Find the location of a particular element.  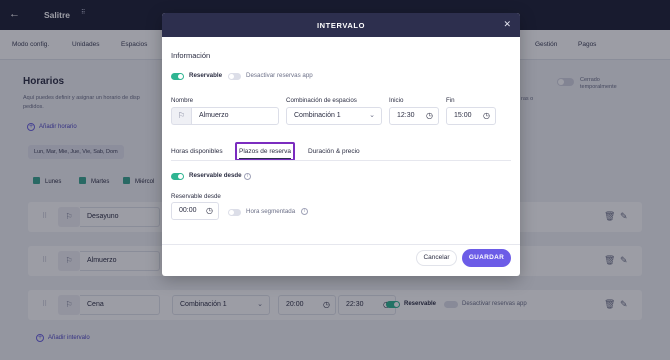

tab-booking-terms: Plazos de reserva is located at coordinates (265, 151).